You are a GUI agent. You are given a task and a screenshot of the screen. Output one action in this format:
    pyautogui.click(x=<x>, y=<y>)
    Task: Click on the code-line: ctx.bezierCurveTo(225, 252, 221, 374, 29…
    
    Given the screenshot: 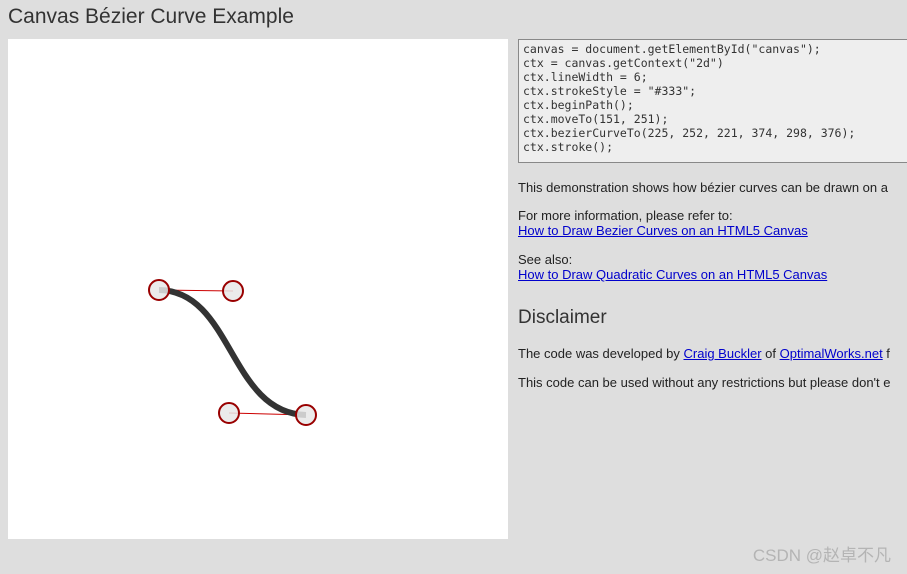 What is the action you would take?
    pyautogui.click(x=689, y=133)
    